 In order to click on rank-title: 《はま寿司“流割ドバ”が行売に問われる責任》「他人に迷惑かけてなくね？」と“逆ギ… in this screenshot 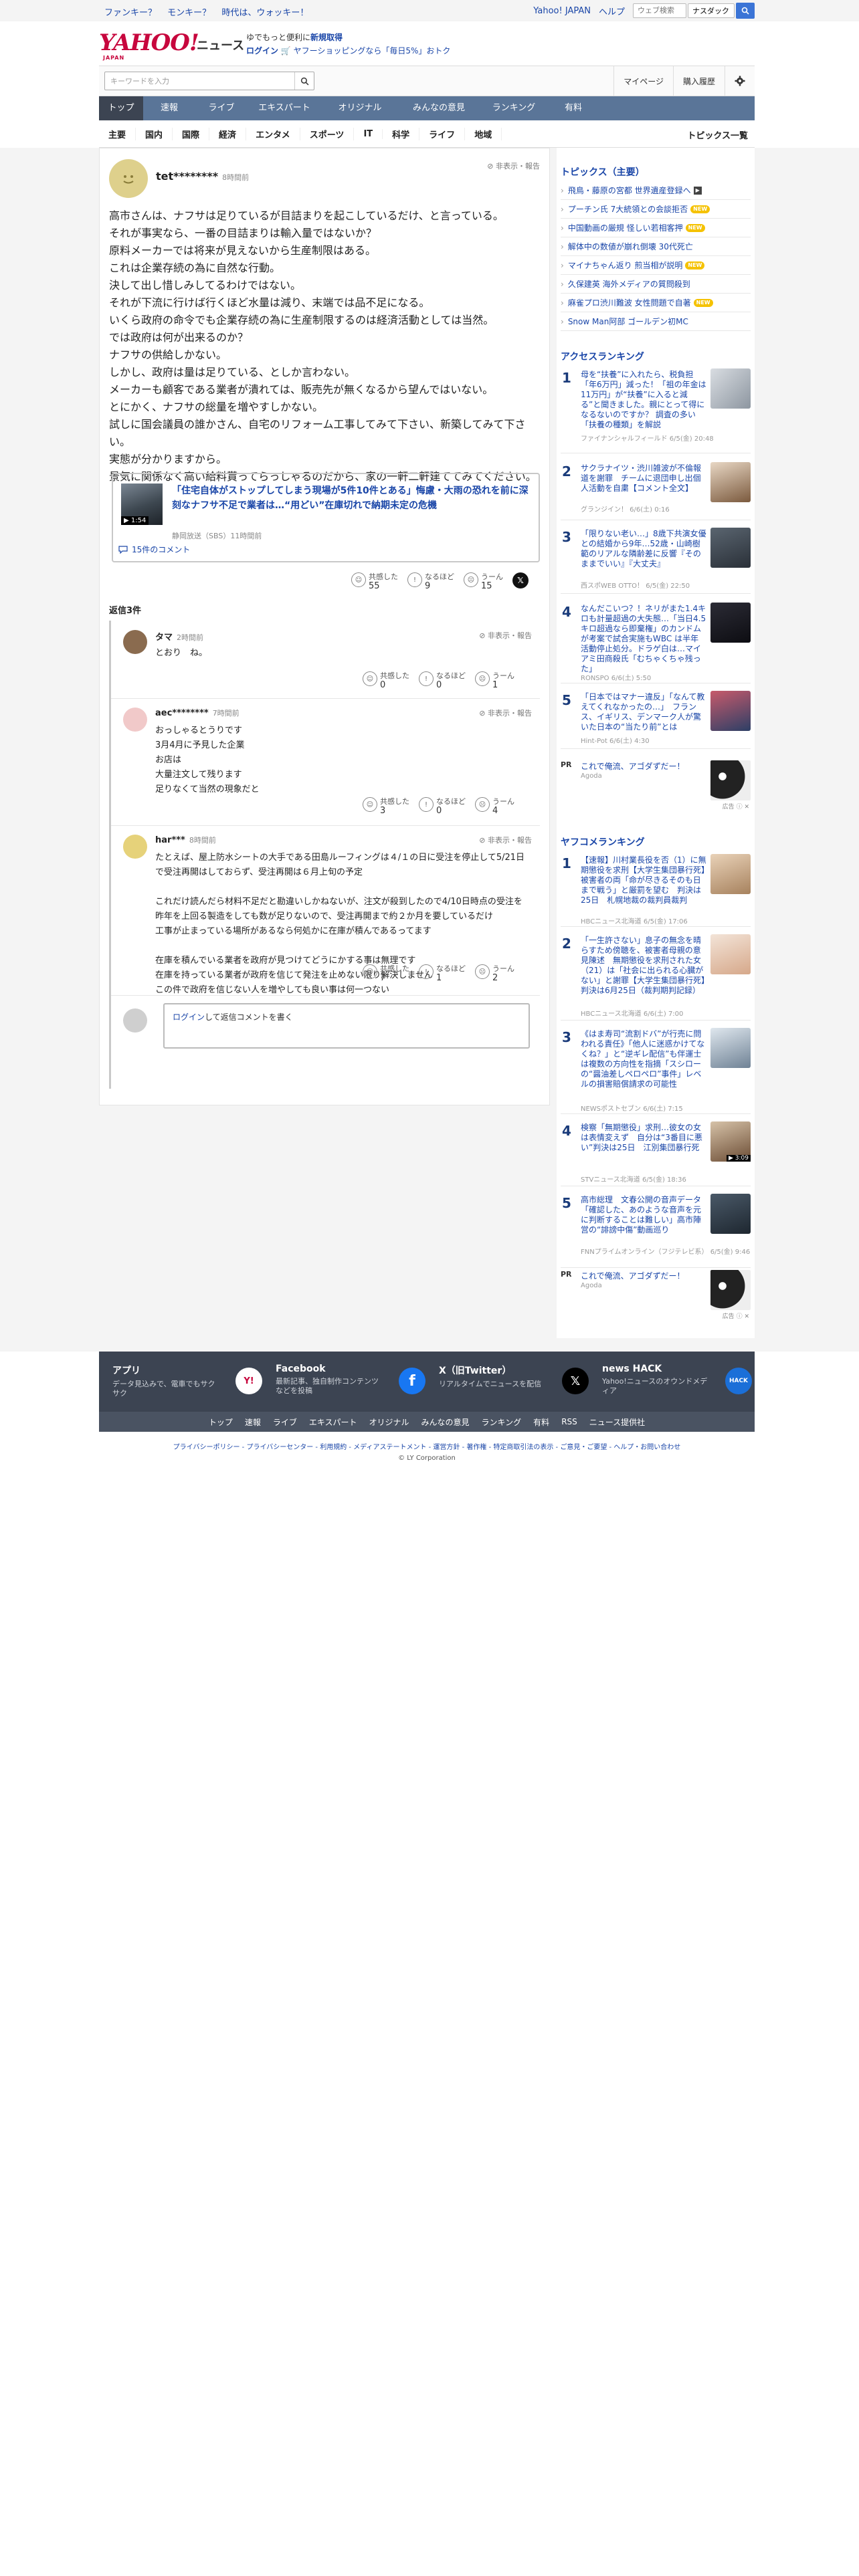, I will do `click(644, 1059)`.